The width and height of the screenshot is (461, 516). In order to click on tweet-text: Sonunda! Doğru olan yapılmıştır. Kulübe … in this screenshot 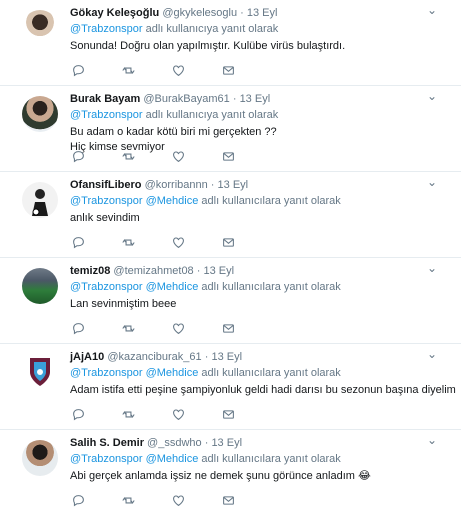, I will do `click(208, 46)`.